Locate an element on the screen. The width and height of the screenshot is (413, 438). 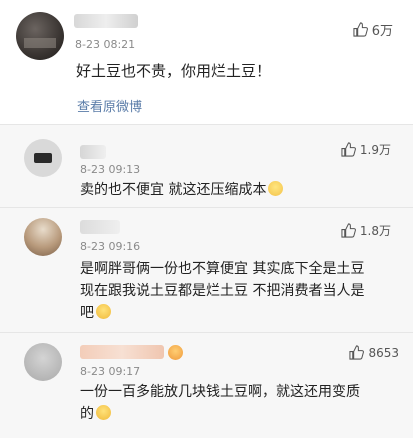
reply-text-body: 的 is located at coordinates (87, 414).